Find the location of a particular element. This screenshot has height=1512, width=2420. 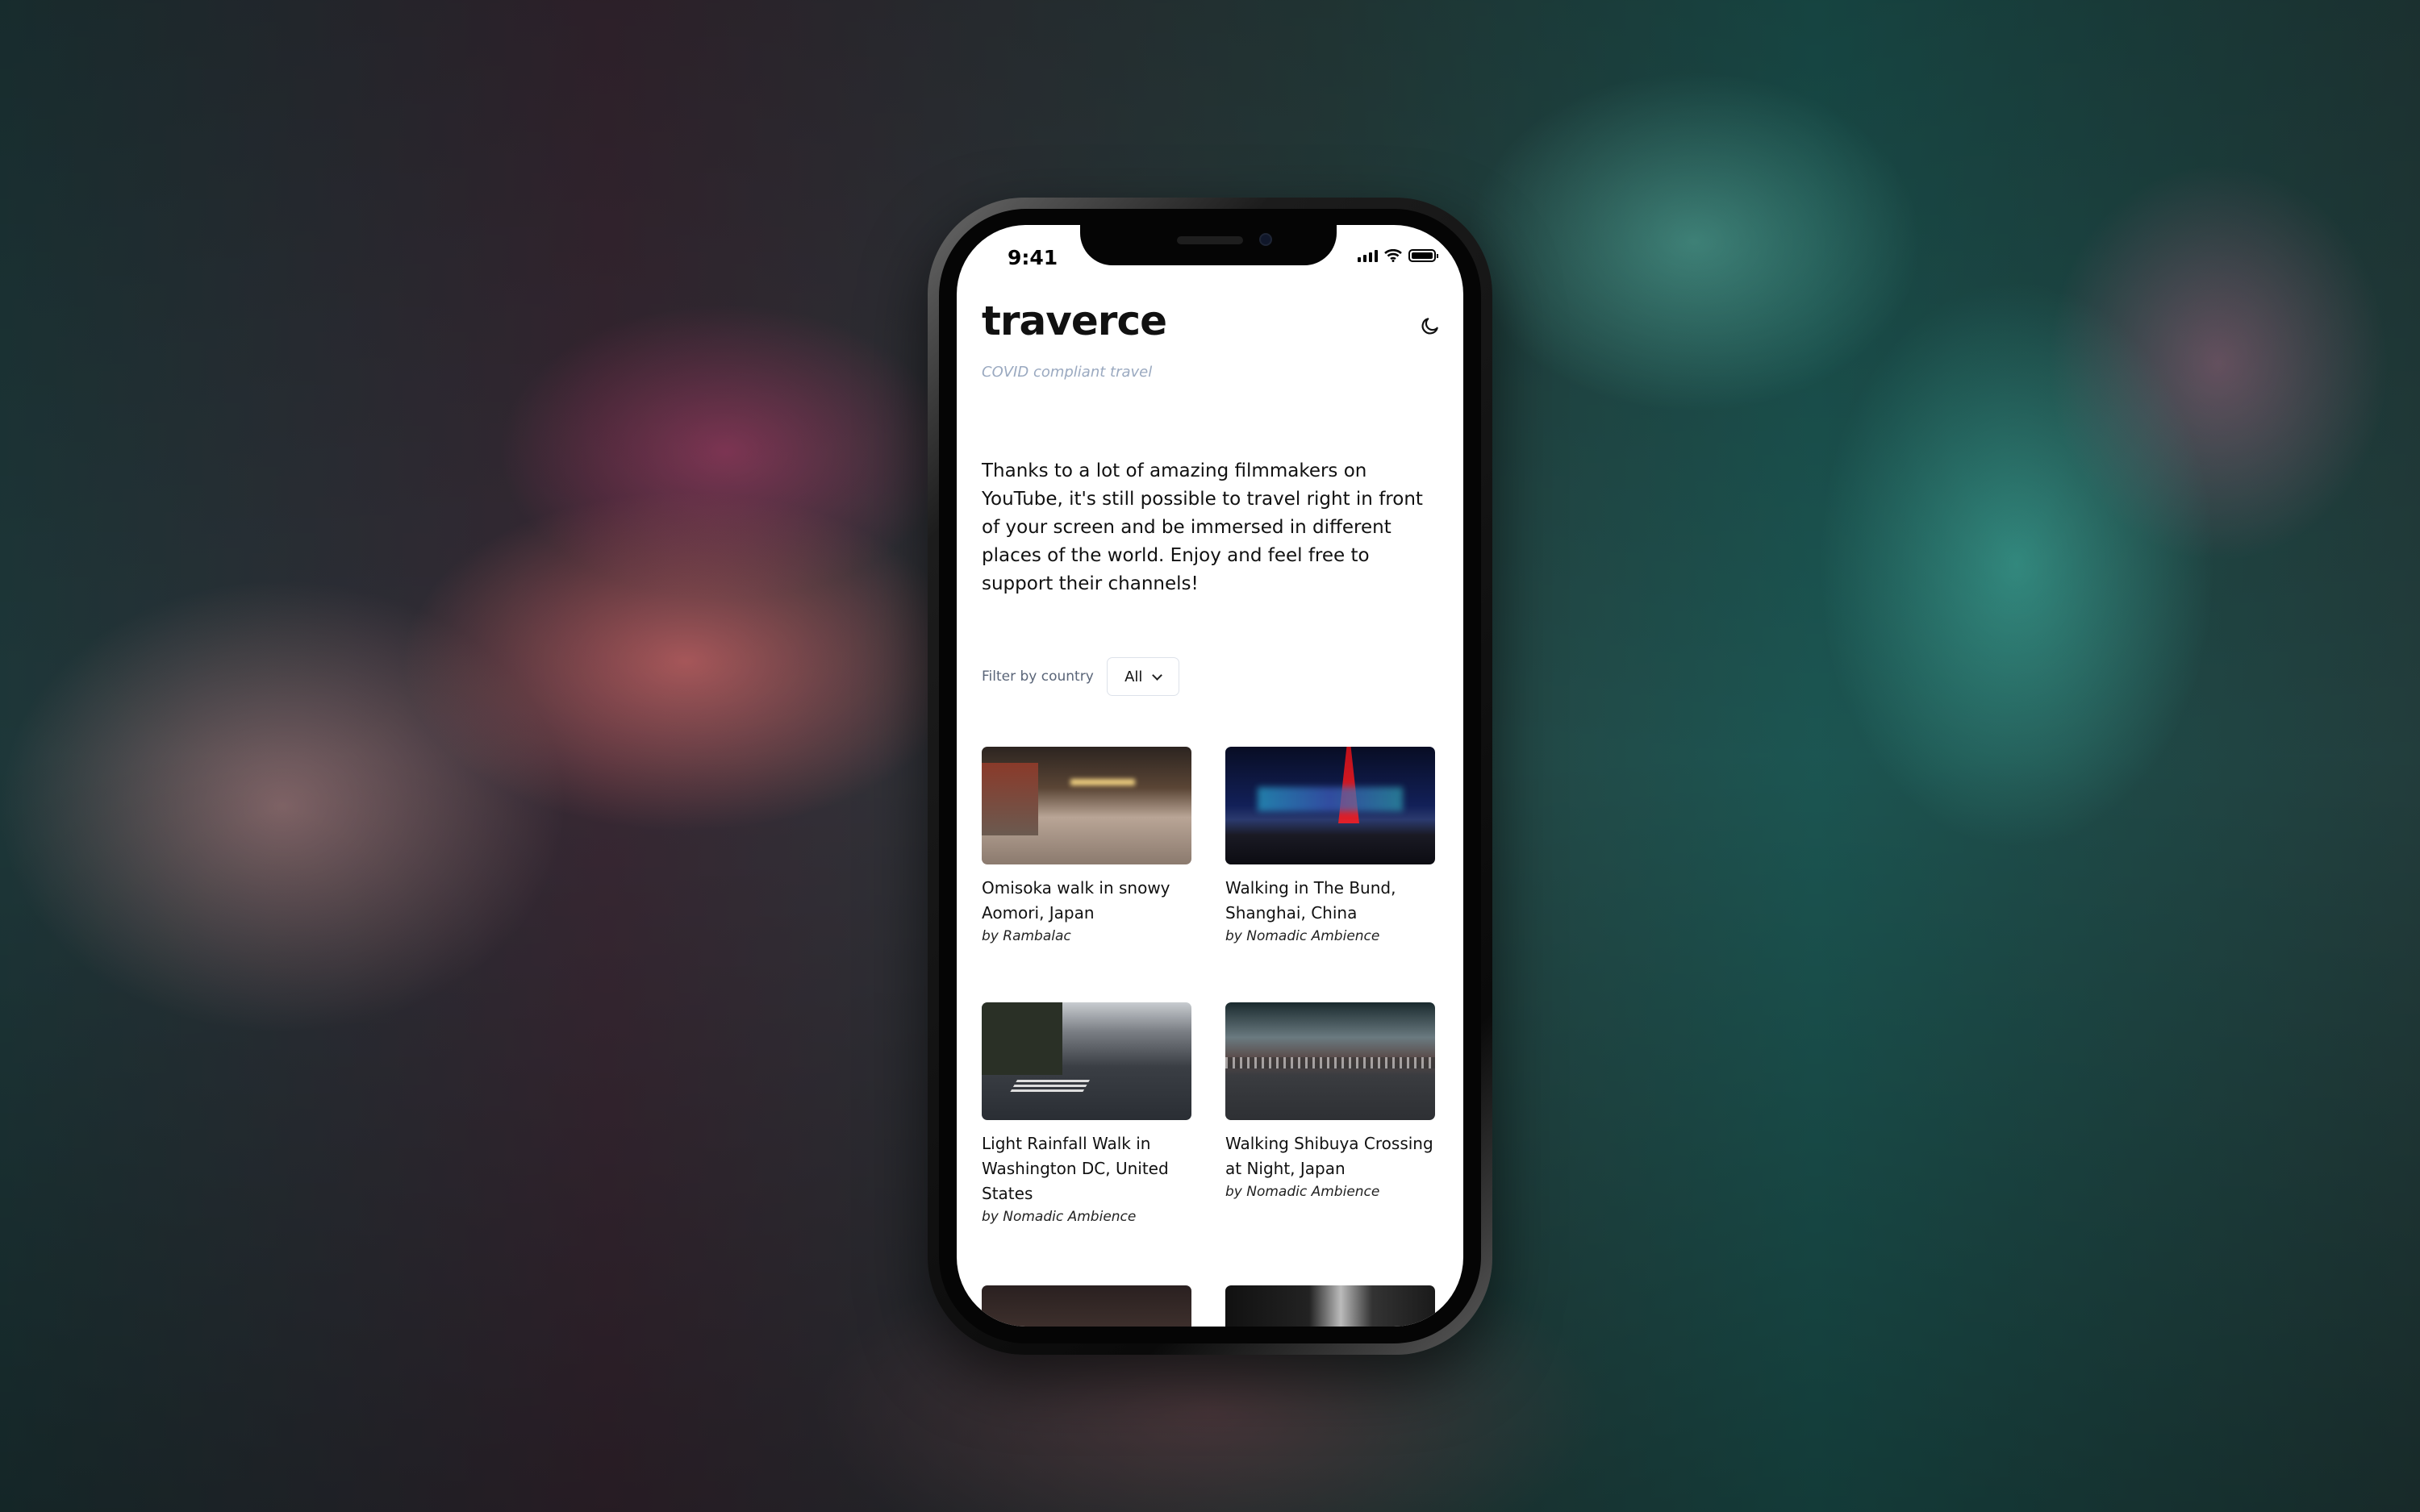

chevron-down-icon is located at coordinates (1157, 675).